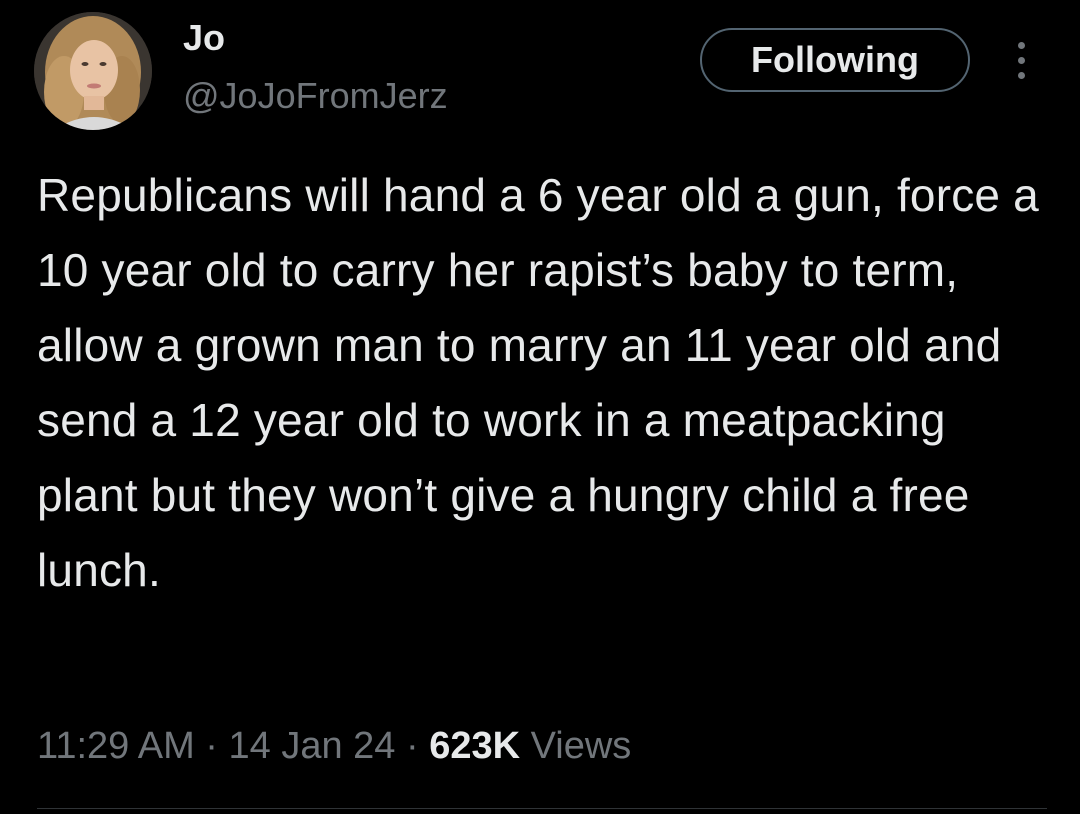  I want to click on tweet-metadata: 11:29 AM · 14 Jan 24 · 623K Views, so click(334, 746).